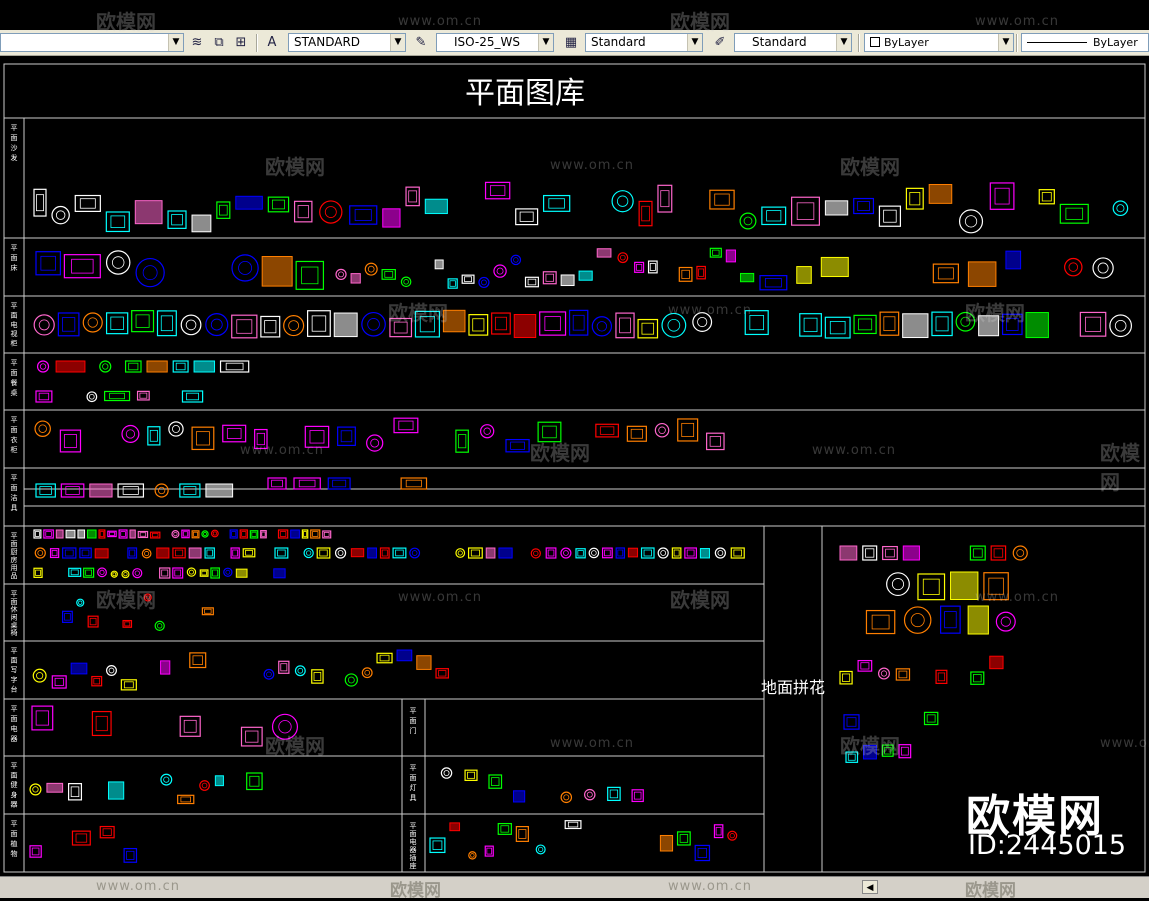 Image resolution: width=1149 pixels, height=901 pixels. I want to click on layer-previous-icon: ⧉, so click(219, 42).